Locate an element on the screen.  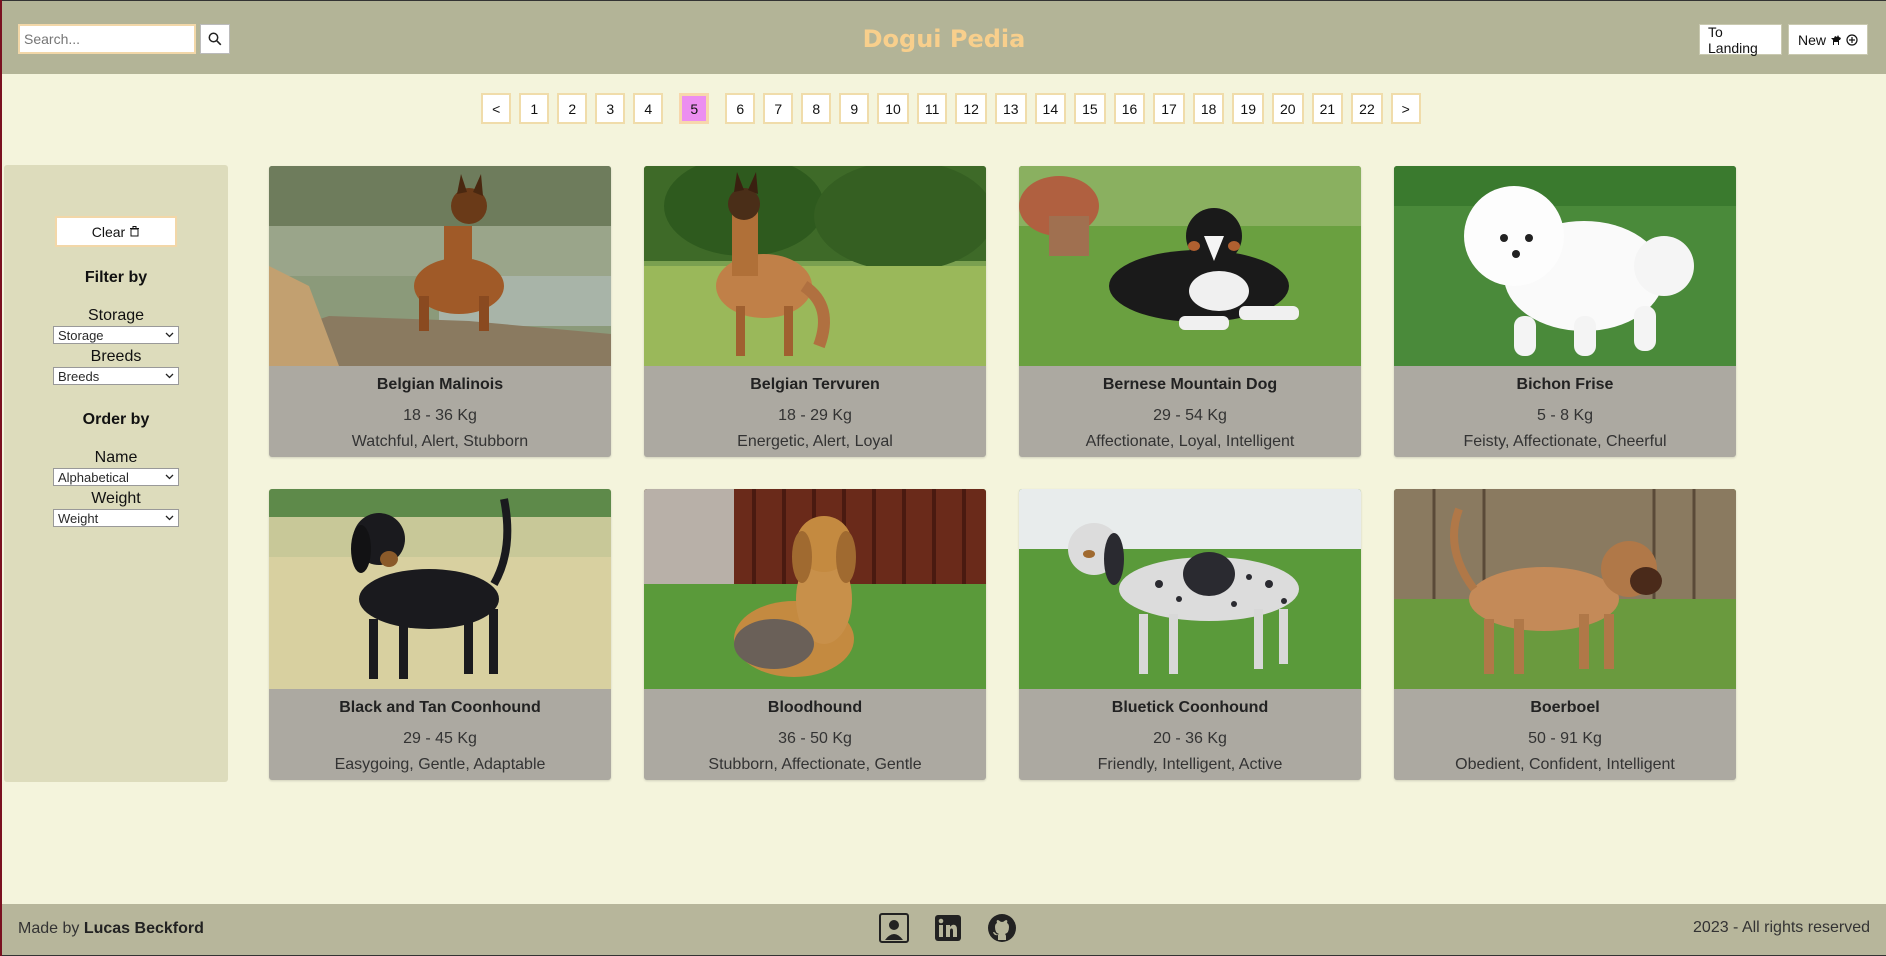
to-landing-label: To Landing is located at coordinates (1733, 39).